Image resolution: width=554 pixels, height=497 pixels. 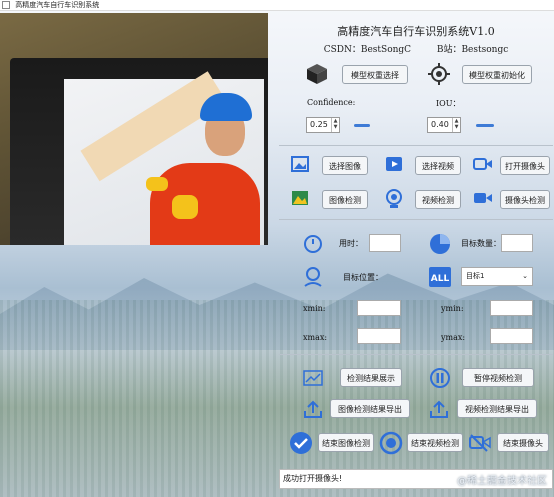 I want to click on all-icon: ALL, so click(x=440, y=277).